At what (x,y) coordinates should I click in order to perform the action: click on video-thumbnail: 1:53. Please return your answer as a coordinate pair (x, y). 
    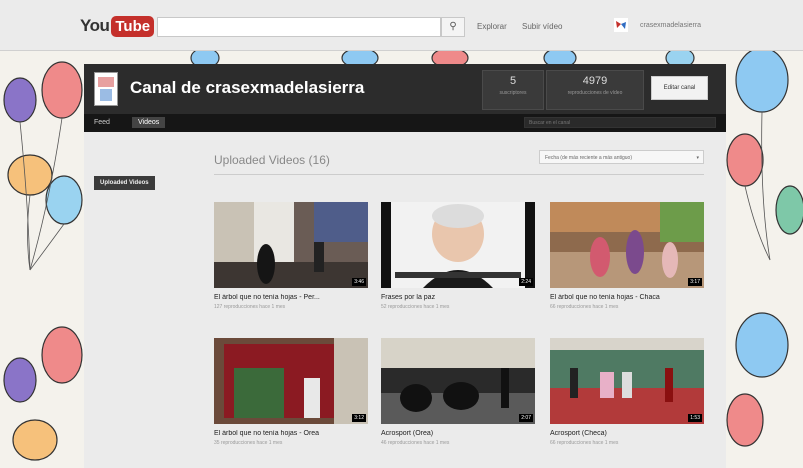
    Looking at the image, I should click on (627, 381).